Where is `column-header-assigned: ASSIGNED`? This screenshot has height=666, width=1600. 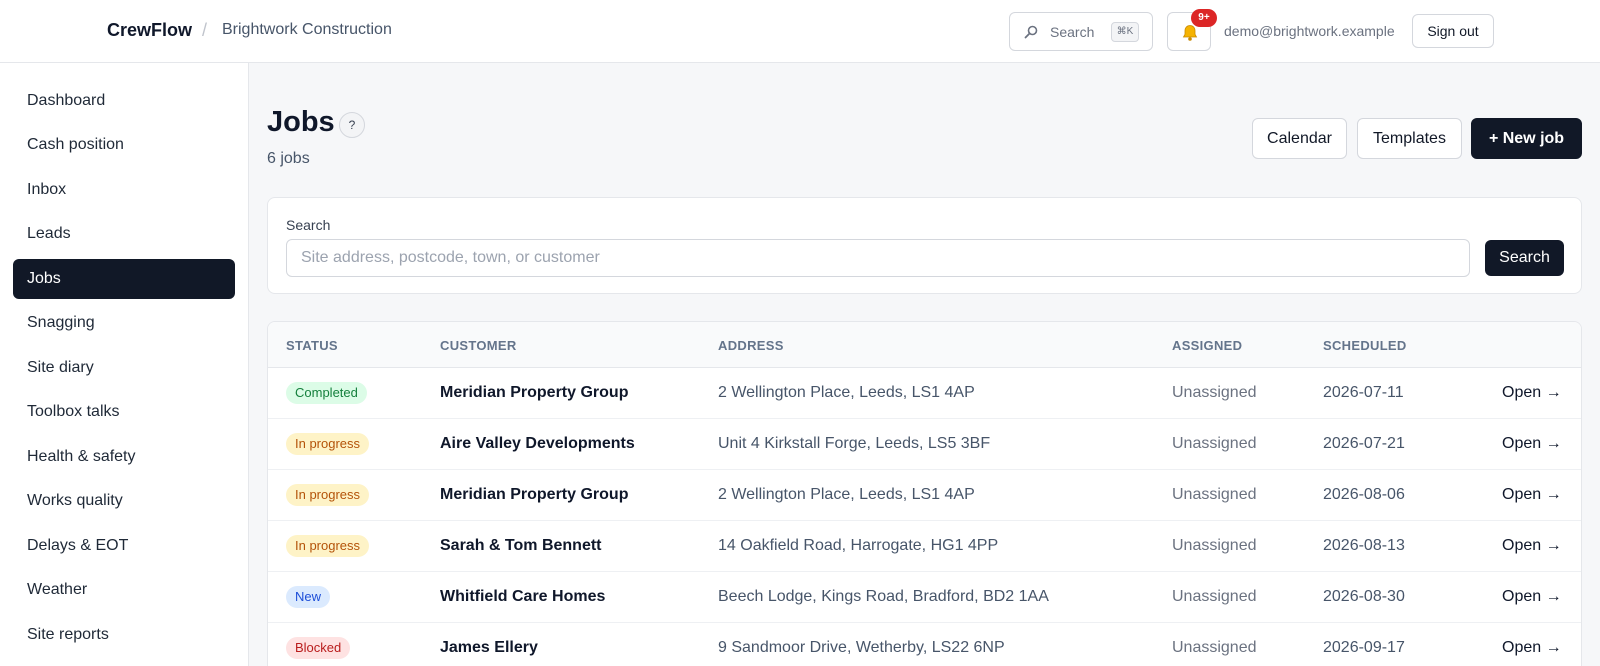
column-header-assigned: ASSIGNED is located at coordinates (1207, 345).